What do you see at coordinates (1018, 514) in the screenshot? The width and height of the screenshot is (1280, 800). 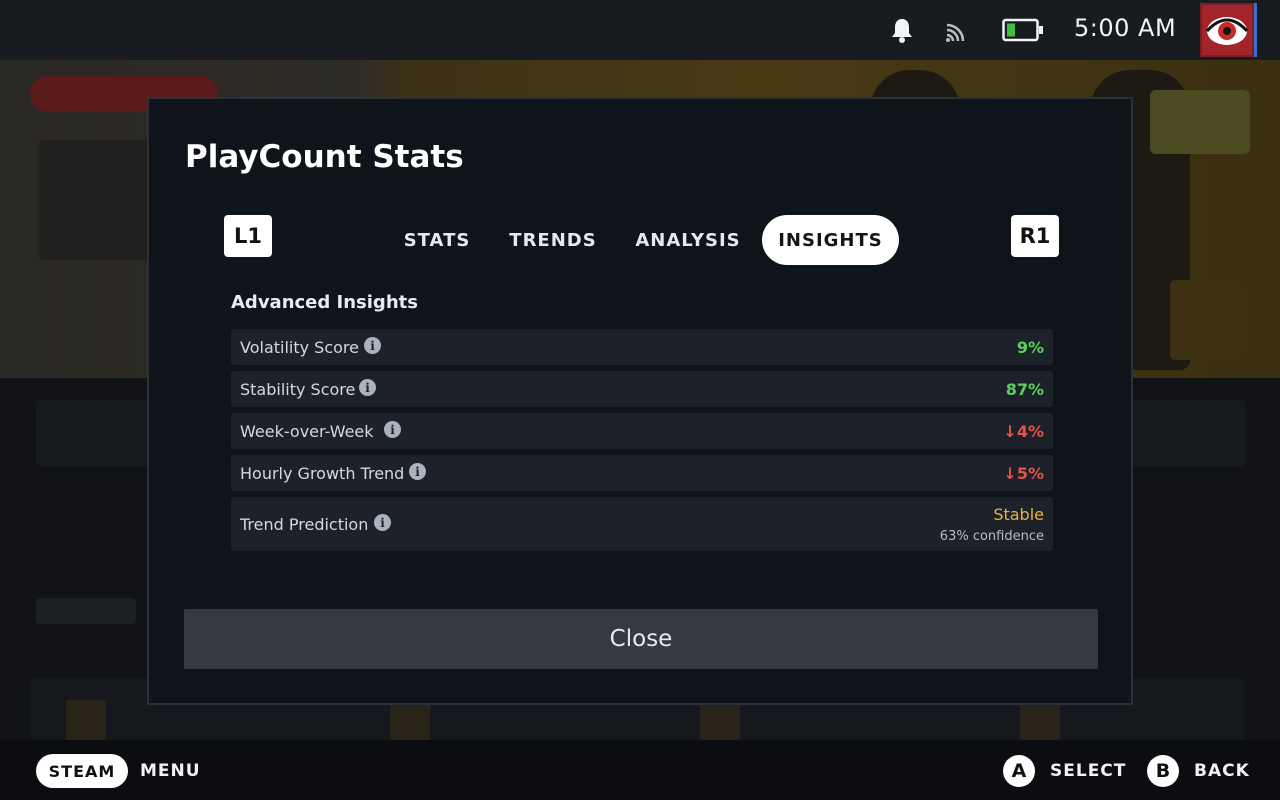 I see `insight-value: Stable` at bounding box center [1018, 514].